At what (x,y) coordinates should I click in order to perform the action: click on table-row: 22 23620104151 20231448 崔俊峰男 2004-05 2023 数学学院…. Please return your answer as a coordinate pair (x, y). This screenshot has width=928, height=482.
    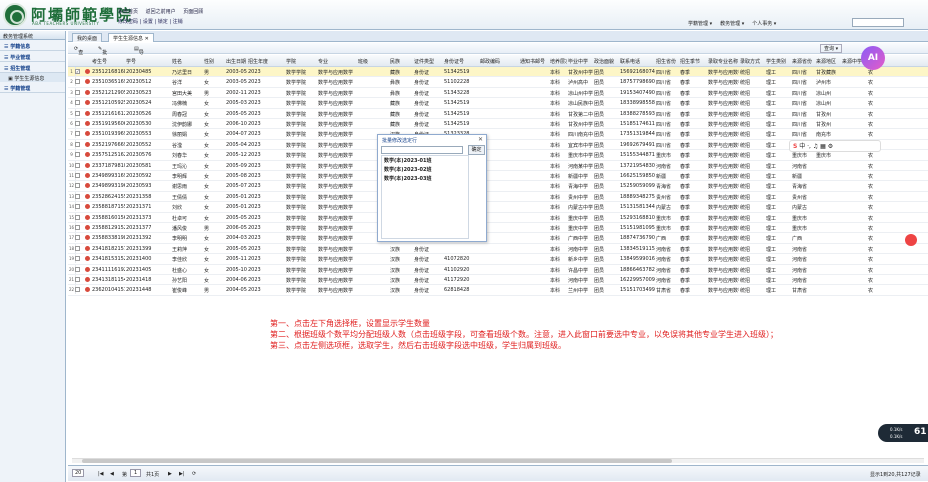
    Looking at the image, I should click on (498, 290).